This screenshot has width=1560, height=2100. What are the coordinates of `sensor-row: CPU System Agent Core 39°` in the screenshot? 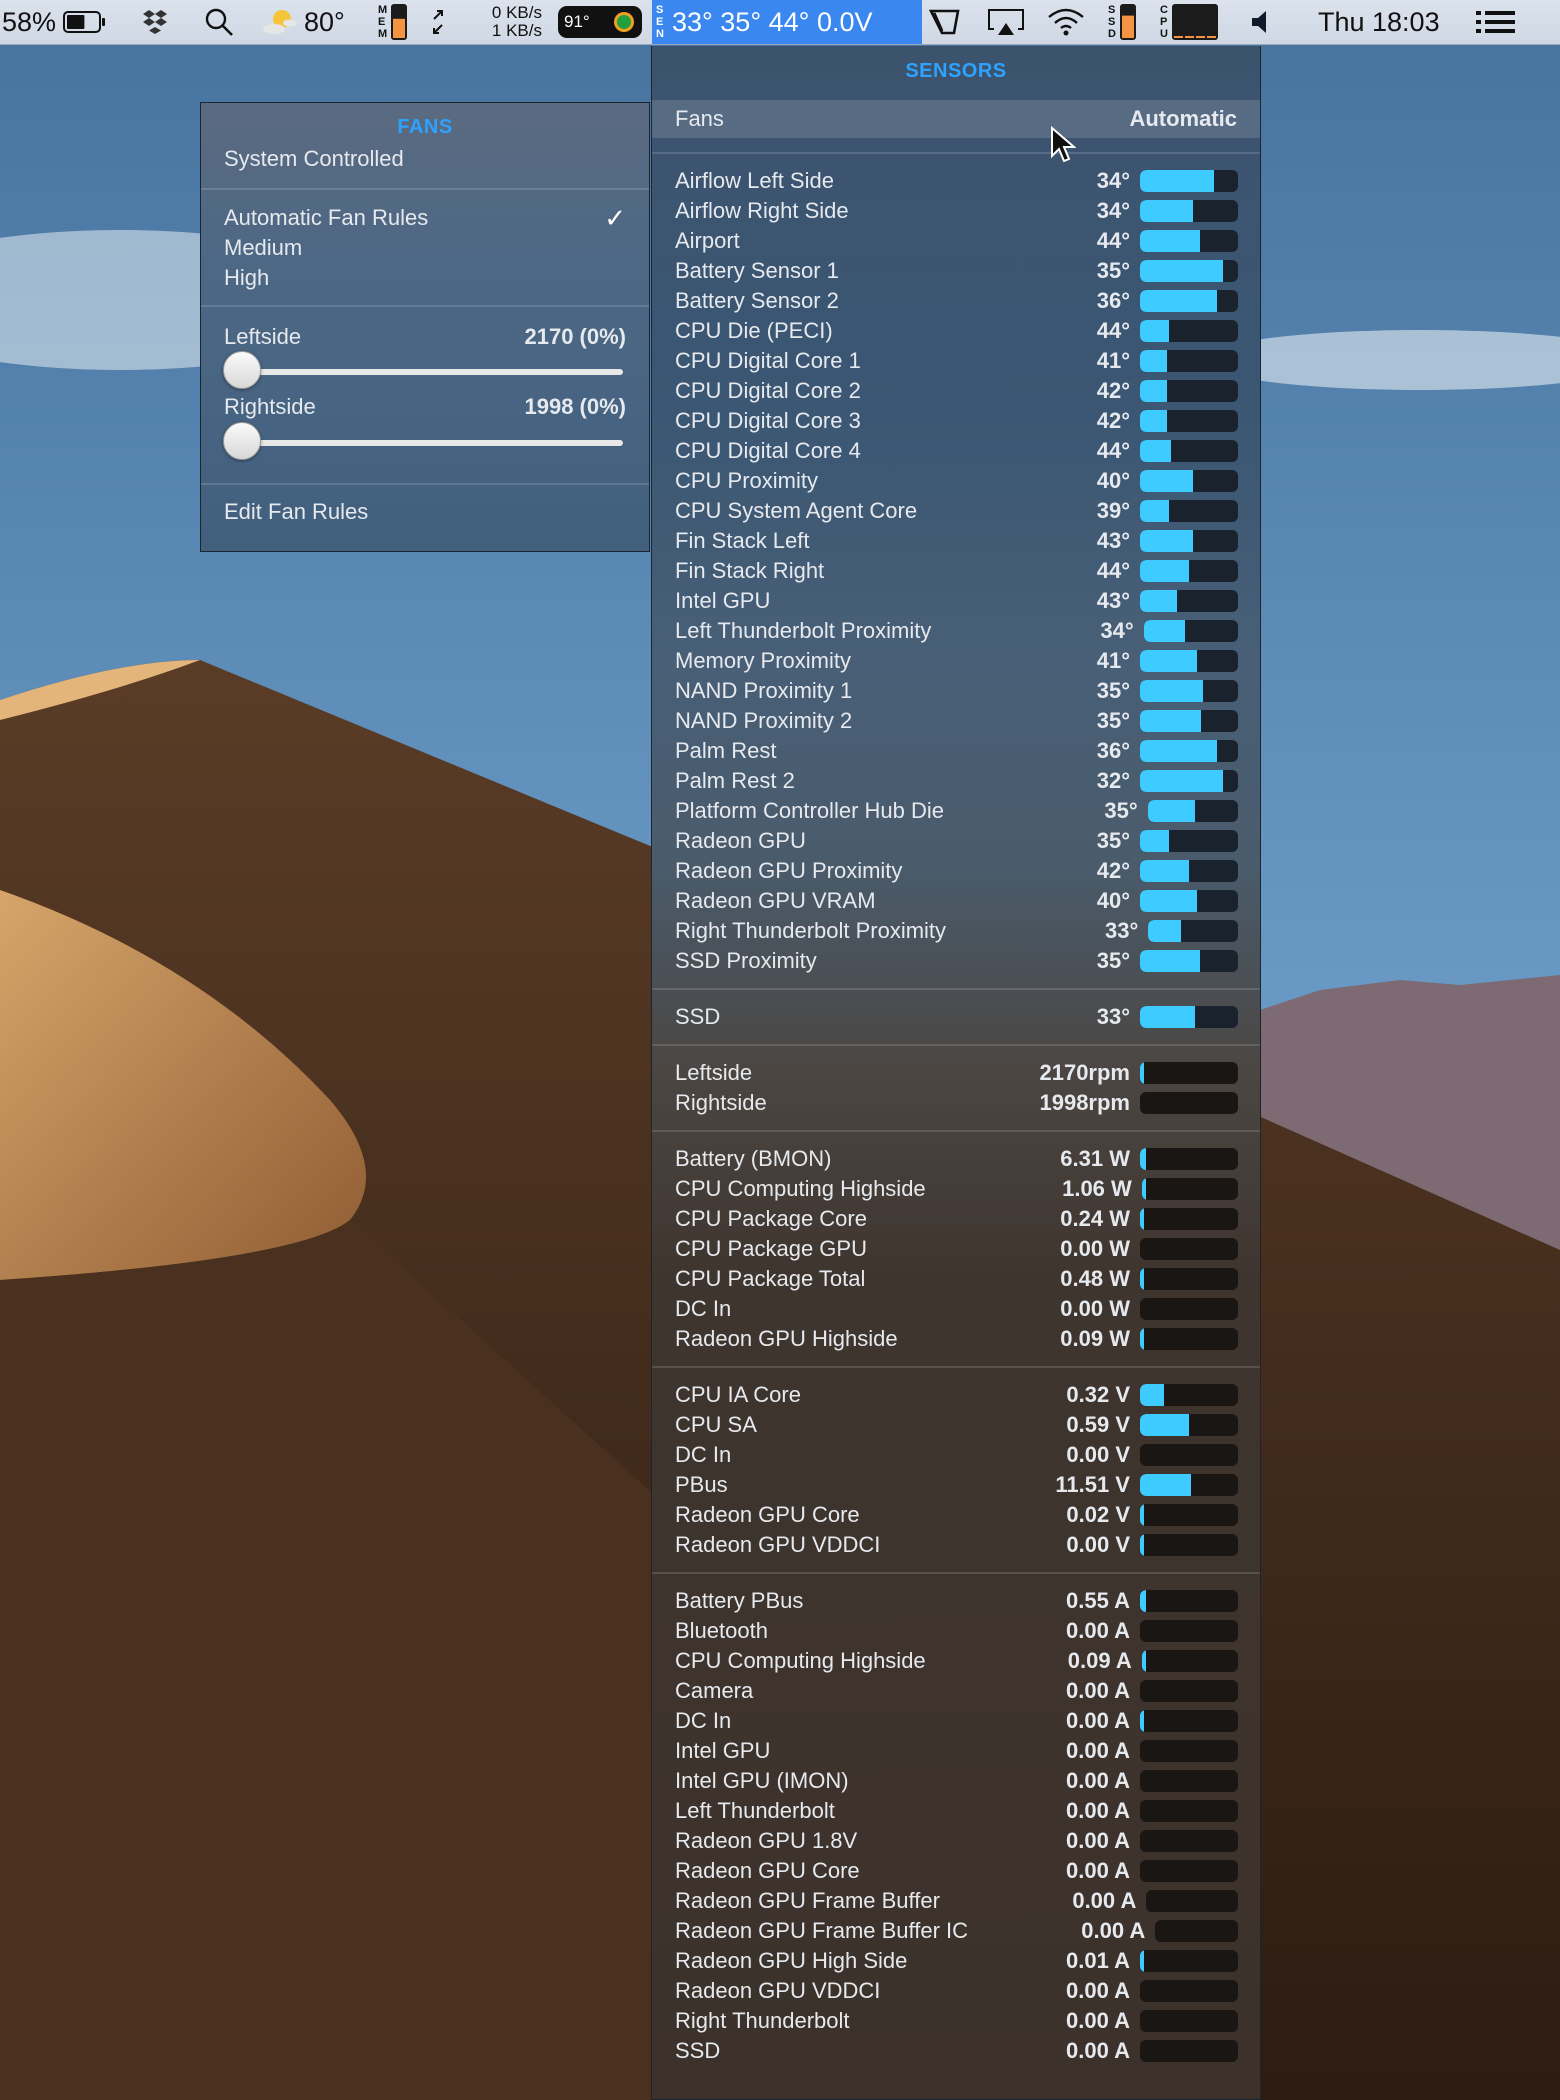 It's located at (956, 511).